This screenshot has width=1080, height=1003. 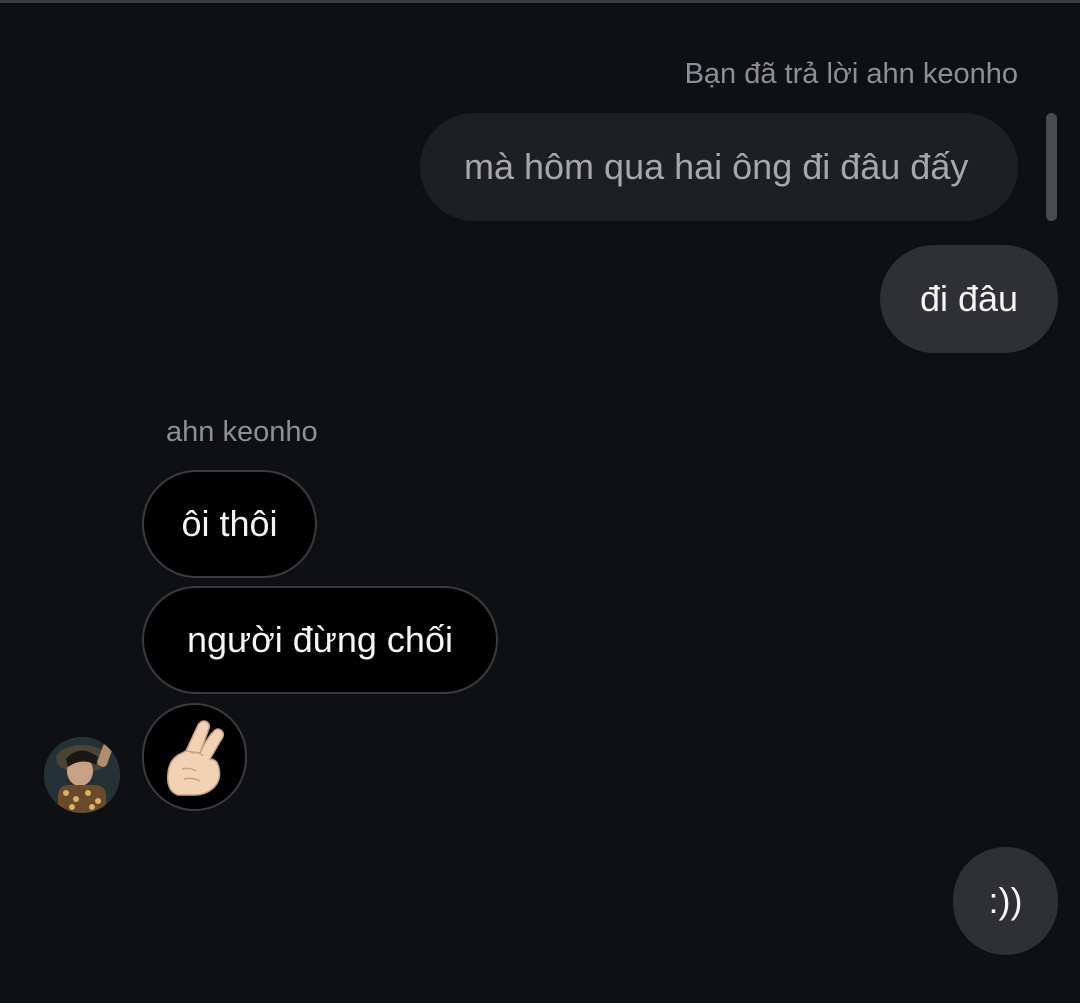 I want to click on received-message-text: ôi thôi, so click(x=229, y=523).